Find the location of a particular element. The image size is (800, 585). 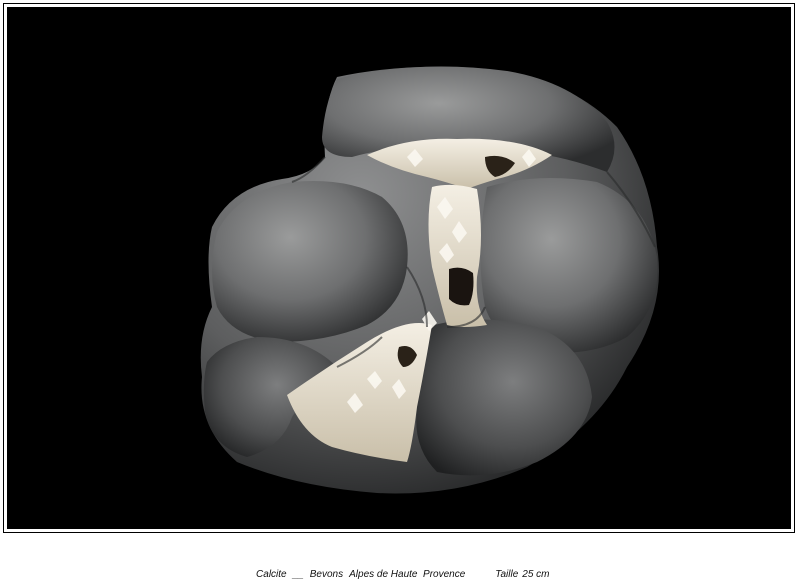

rock-lobe-left is located at coordinates (310, 261).